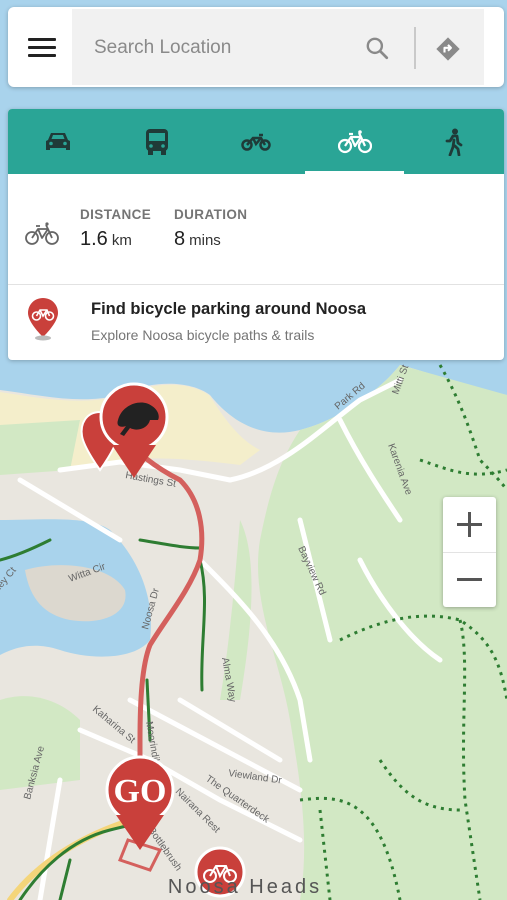 Image resolution: width=507 pixels, height=900 pixels. Describe the element at coordinates (211, 214) in the screenshot. I see `duration-label: DURATION` at that location.